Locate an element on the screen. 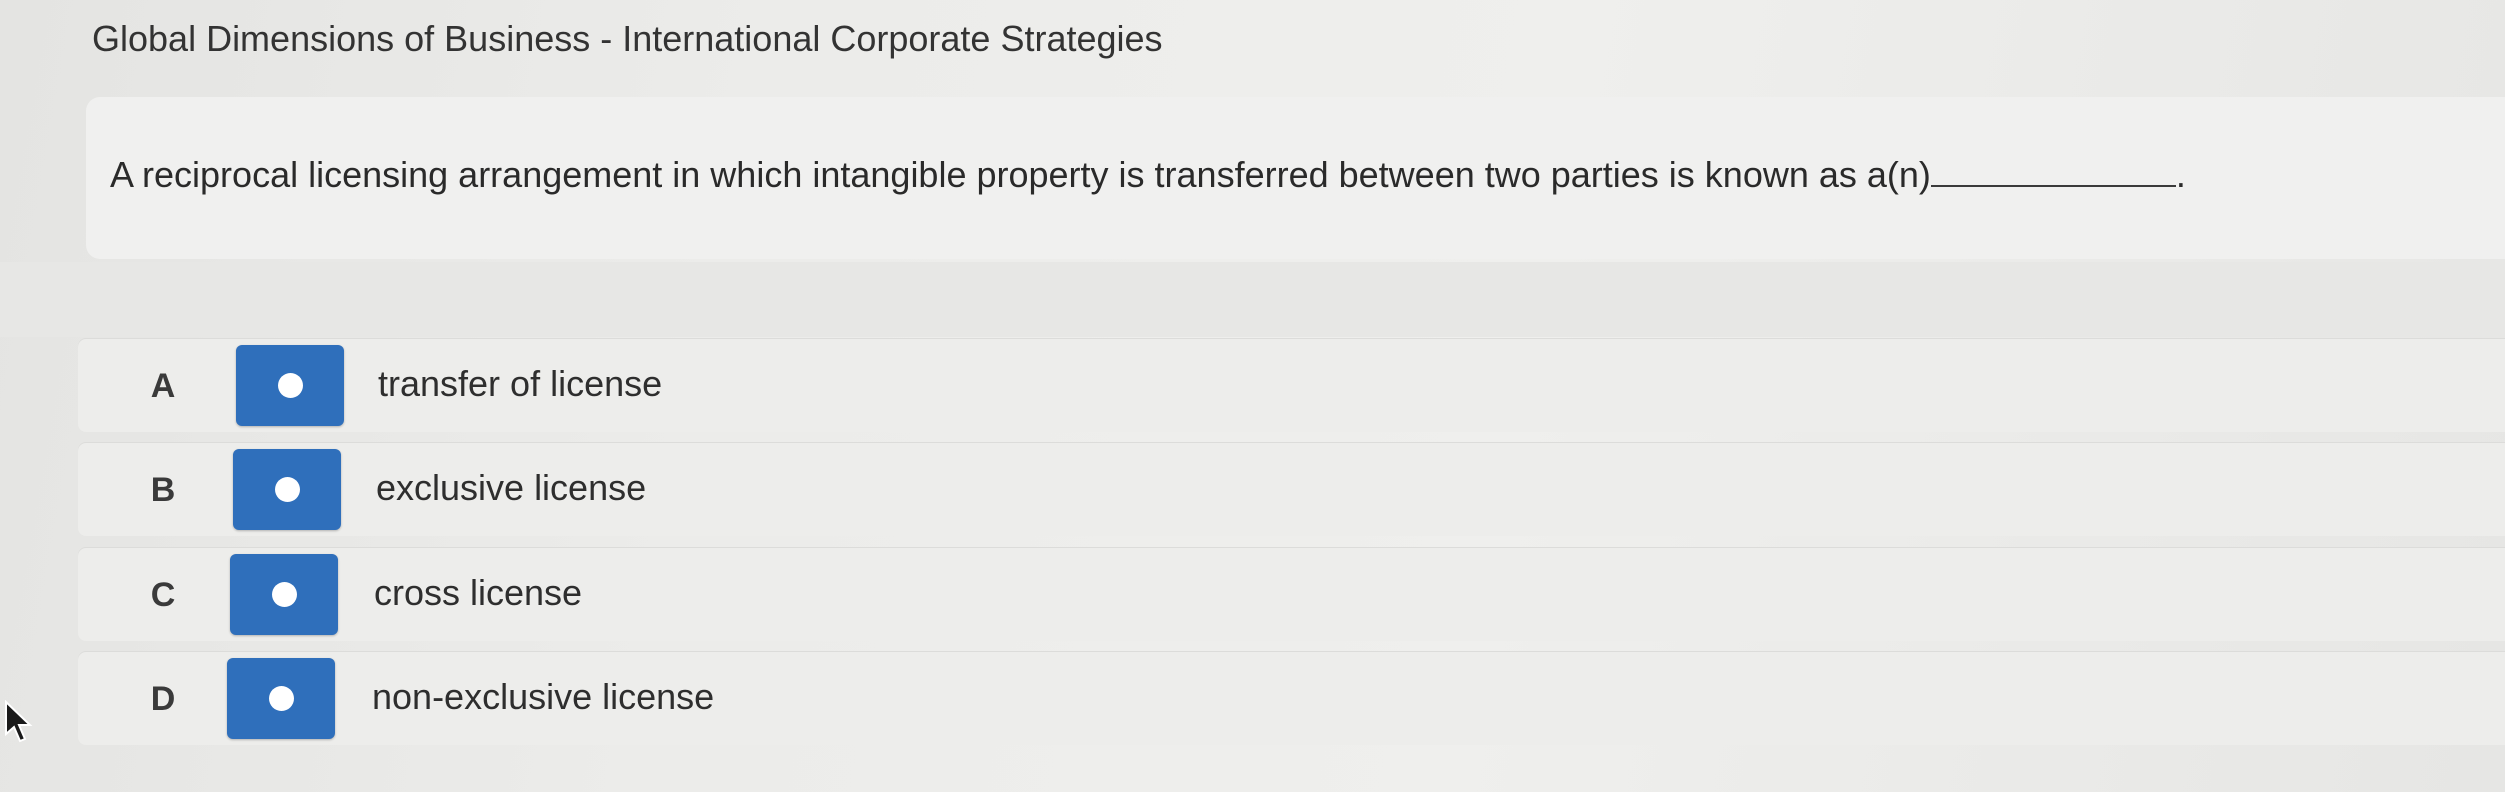  option-letter: A is located at coordinates (163, 386).